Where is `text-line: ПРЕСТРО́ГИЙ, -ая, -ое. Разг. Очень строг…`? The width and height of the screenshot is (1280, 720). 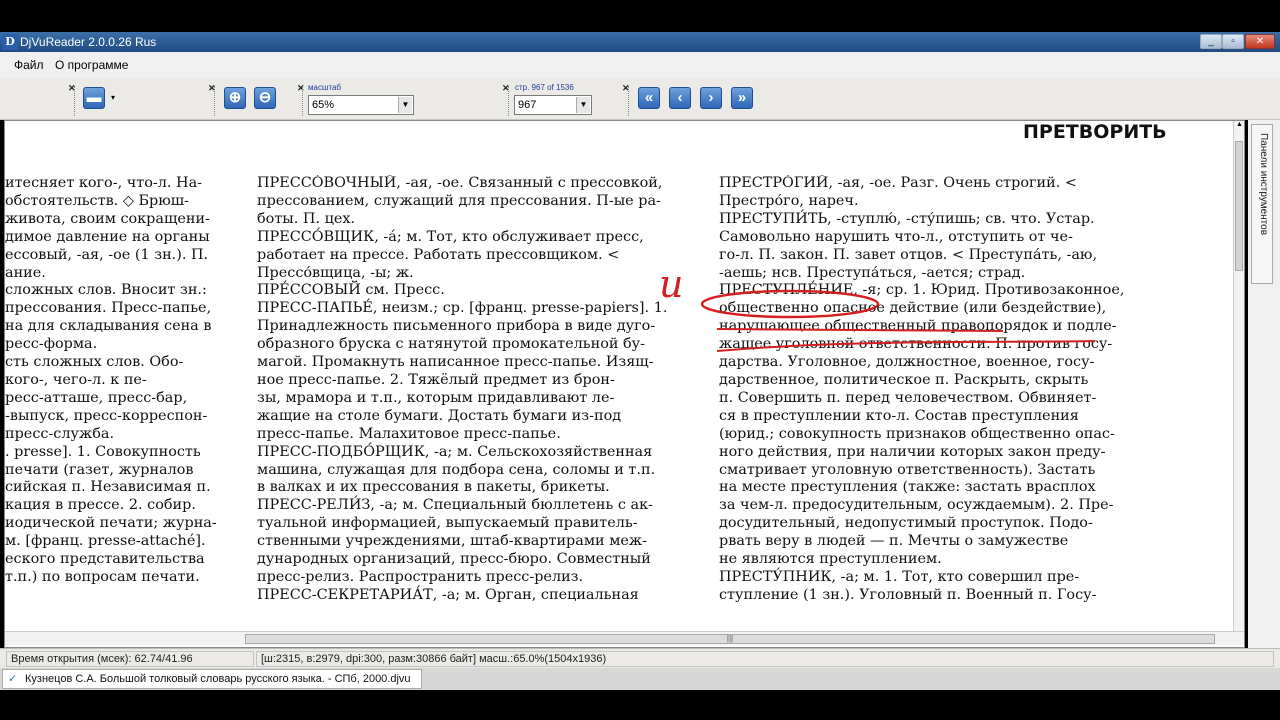 text-line: ПРЕСТРО́ГИЙ, -ая, -ое. Разг. Очень строг… is located at coordinates (898, 183).